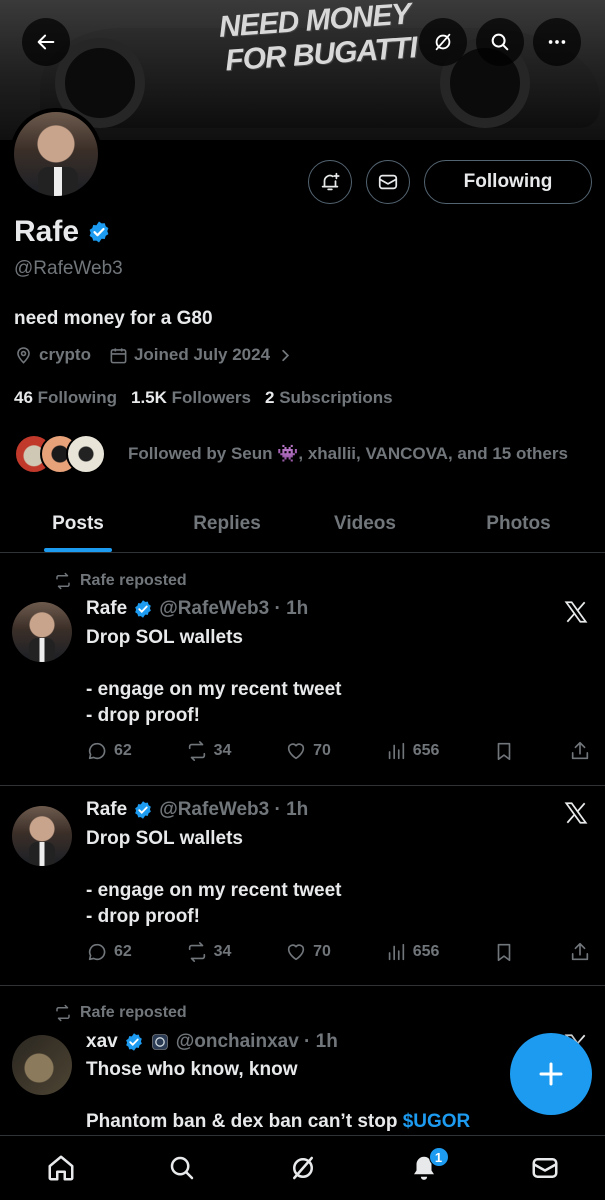 The width and height of the screenshot is (605, 1200). I want to click on followers-label: Followers, so click(211, 397).